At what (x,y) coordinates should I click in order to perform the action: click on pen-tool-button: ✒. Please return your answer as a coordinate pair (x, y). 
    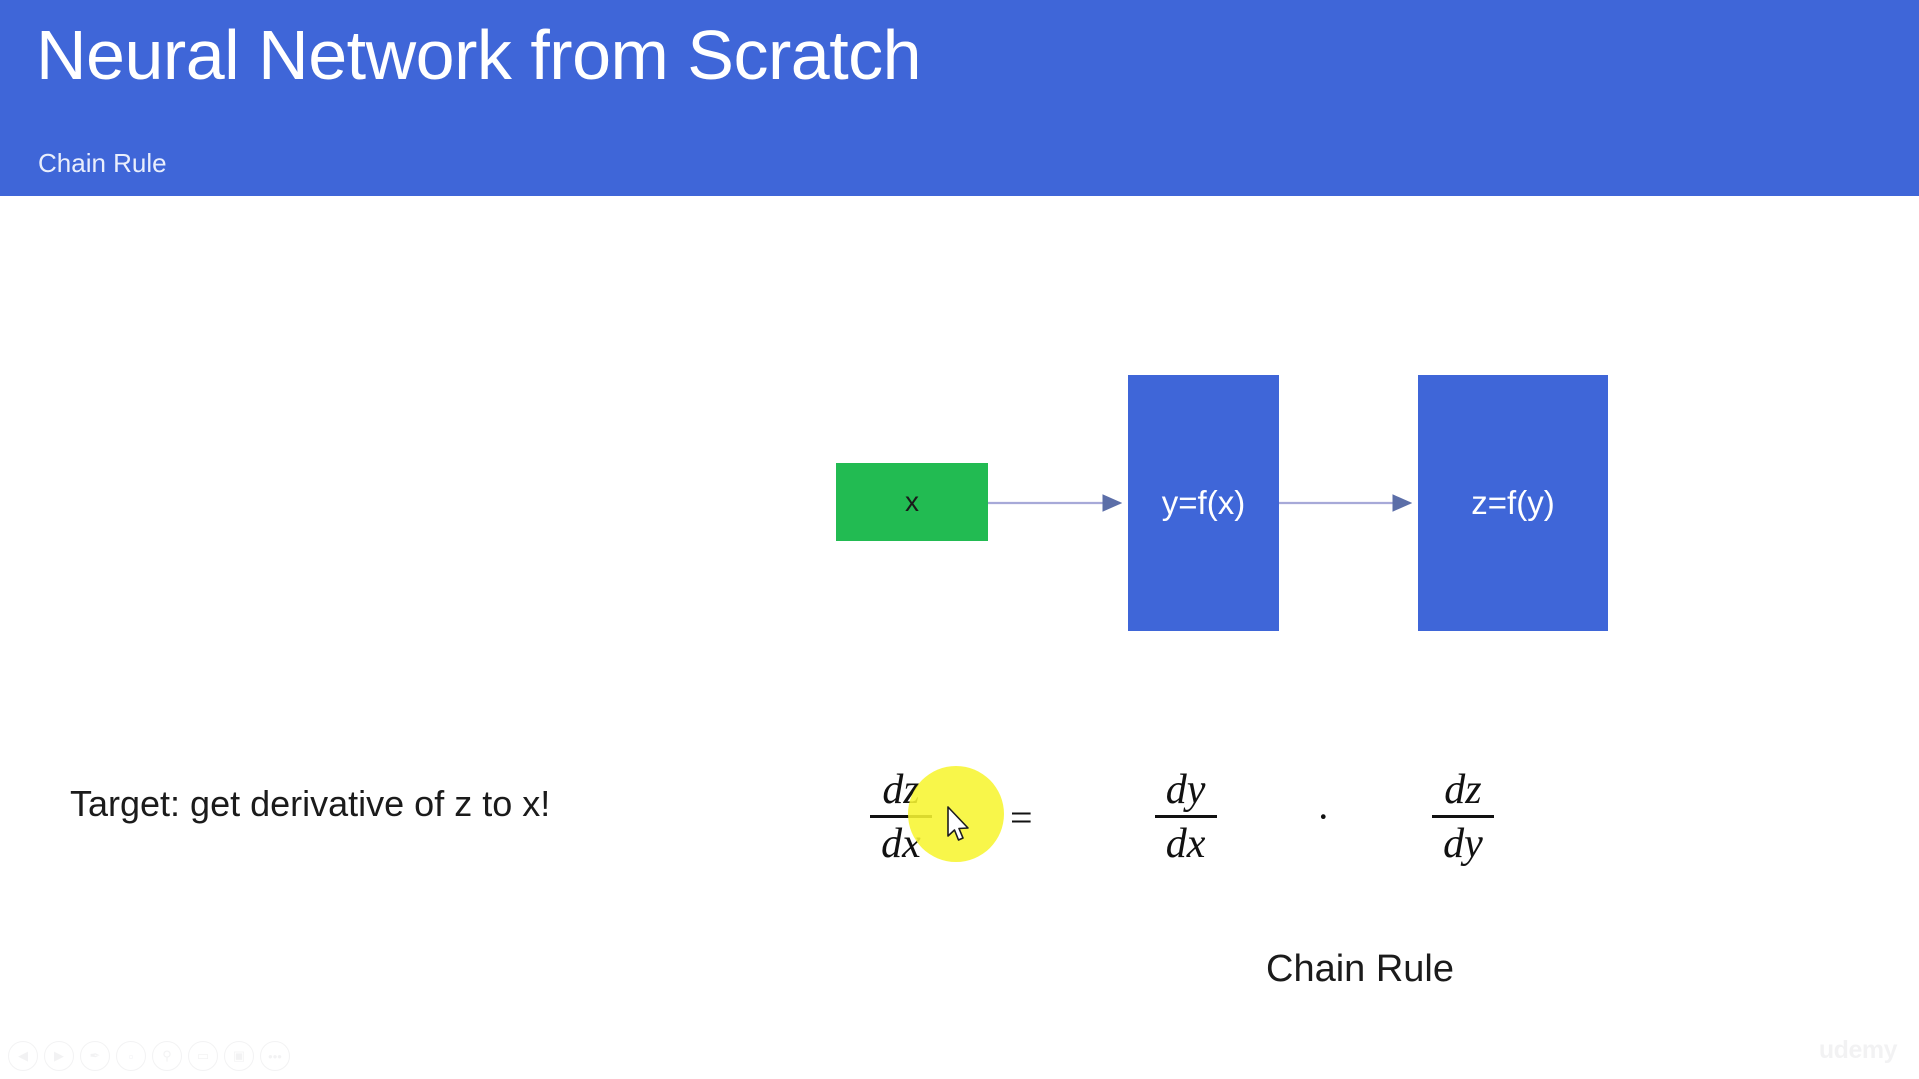
    Looking at the image, I should click on (95, 1056).